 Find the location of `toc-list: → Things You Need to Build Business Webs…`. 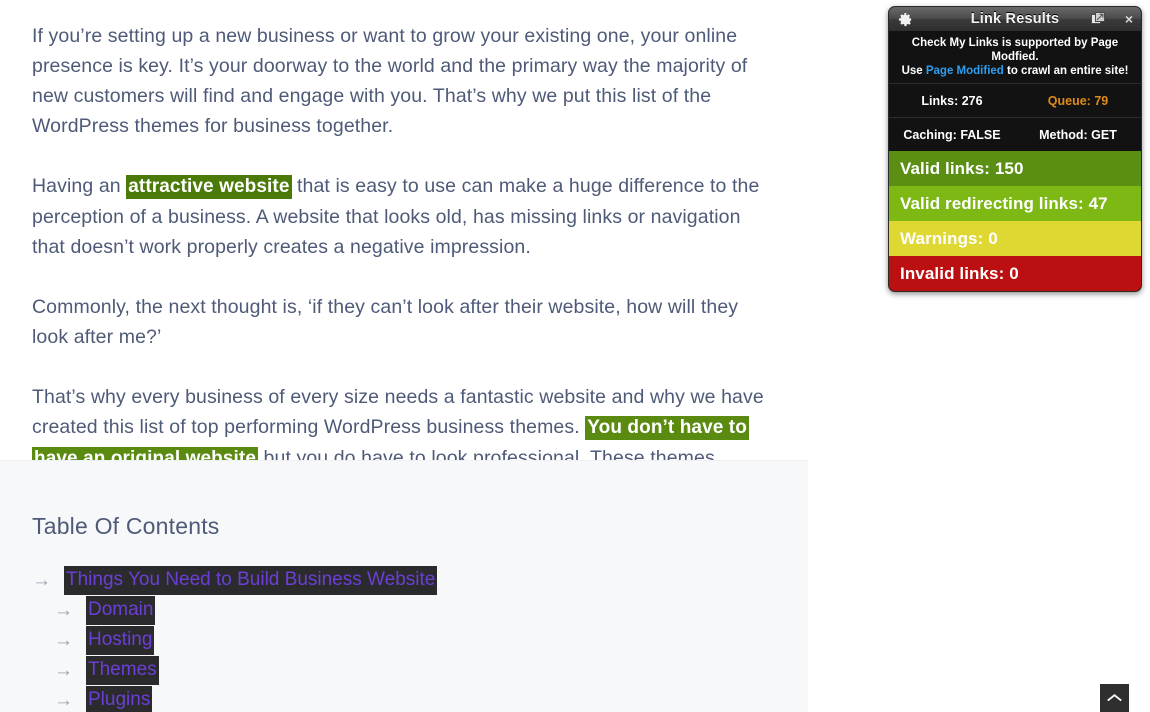

toc-list: → Things You Need to Build Business Webs… is located at coordinates (402, 638).